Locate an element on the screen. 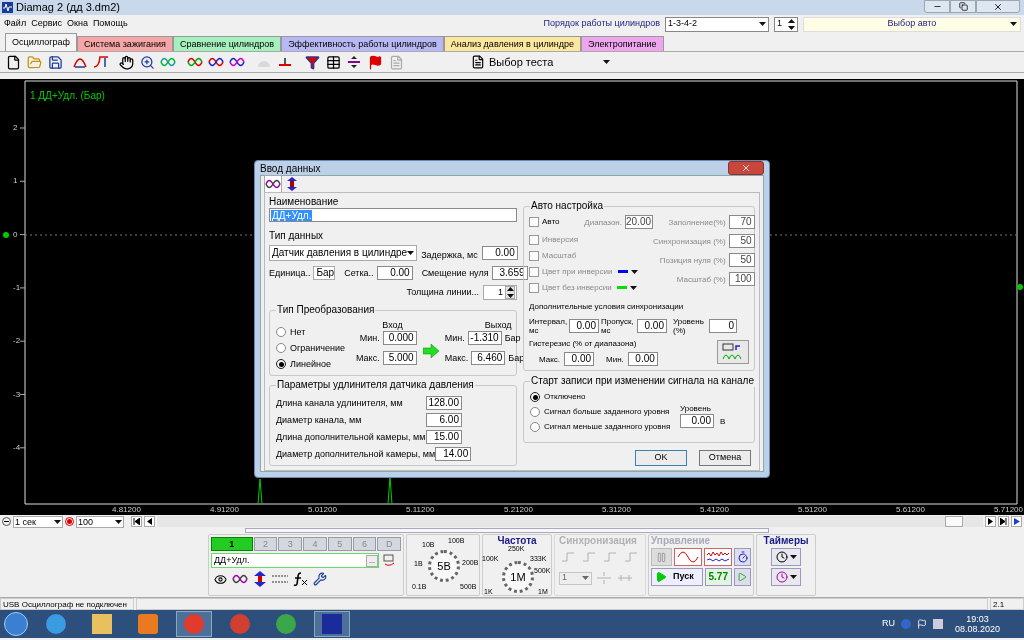 This screenshot has width=1024, height=640. input-field: 20.00 is located at coordinates (639, 222).